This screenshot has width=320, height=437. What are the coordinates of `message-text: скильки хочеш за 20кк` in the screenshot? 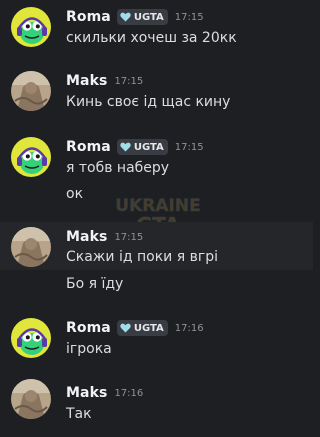 It's located at (151, 38).